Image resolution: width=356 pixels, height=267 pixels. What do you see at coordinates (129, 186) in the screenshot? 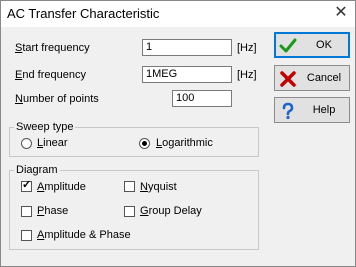
I see `nyquist-checkbox` at bounding box center [129, 186].